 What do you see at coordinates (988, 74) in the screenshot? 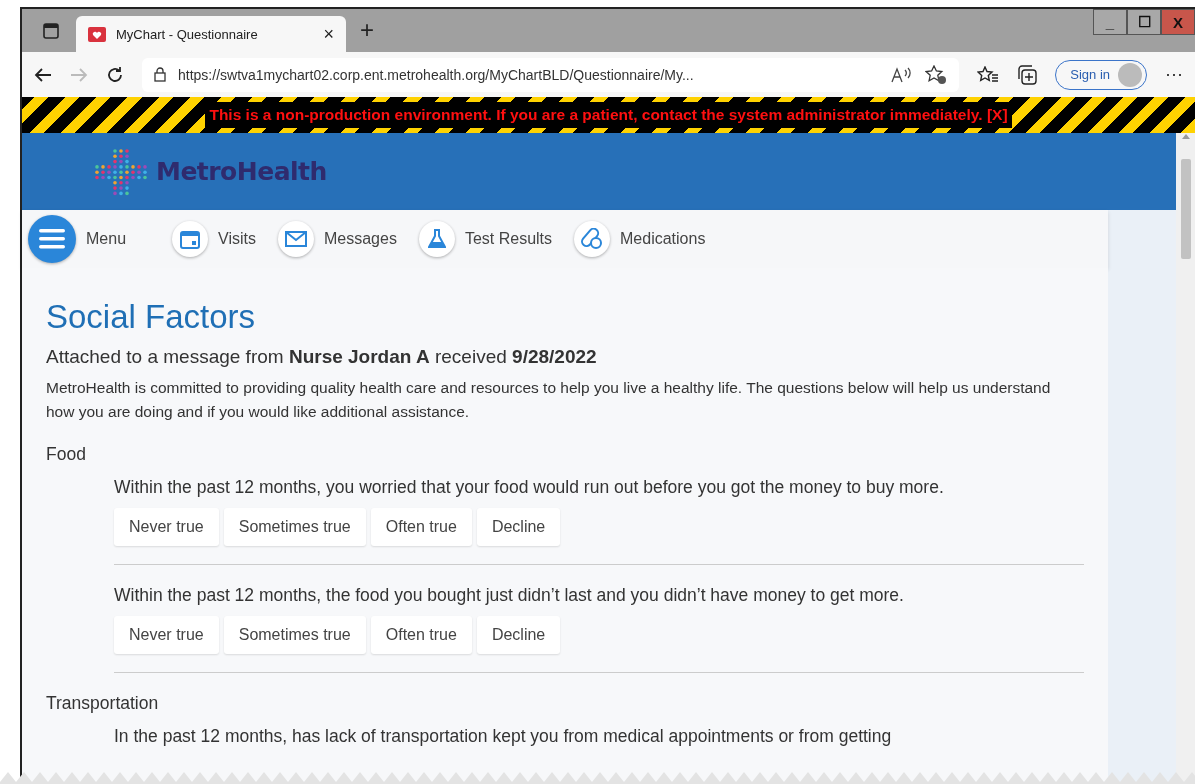
I see `favorites-icon` at bounding box center [988, 74].